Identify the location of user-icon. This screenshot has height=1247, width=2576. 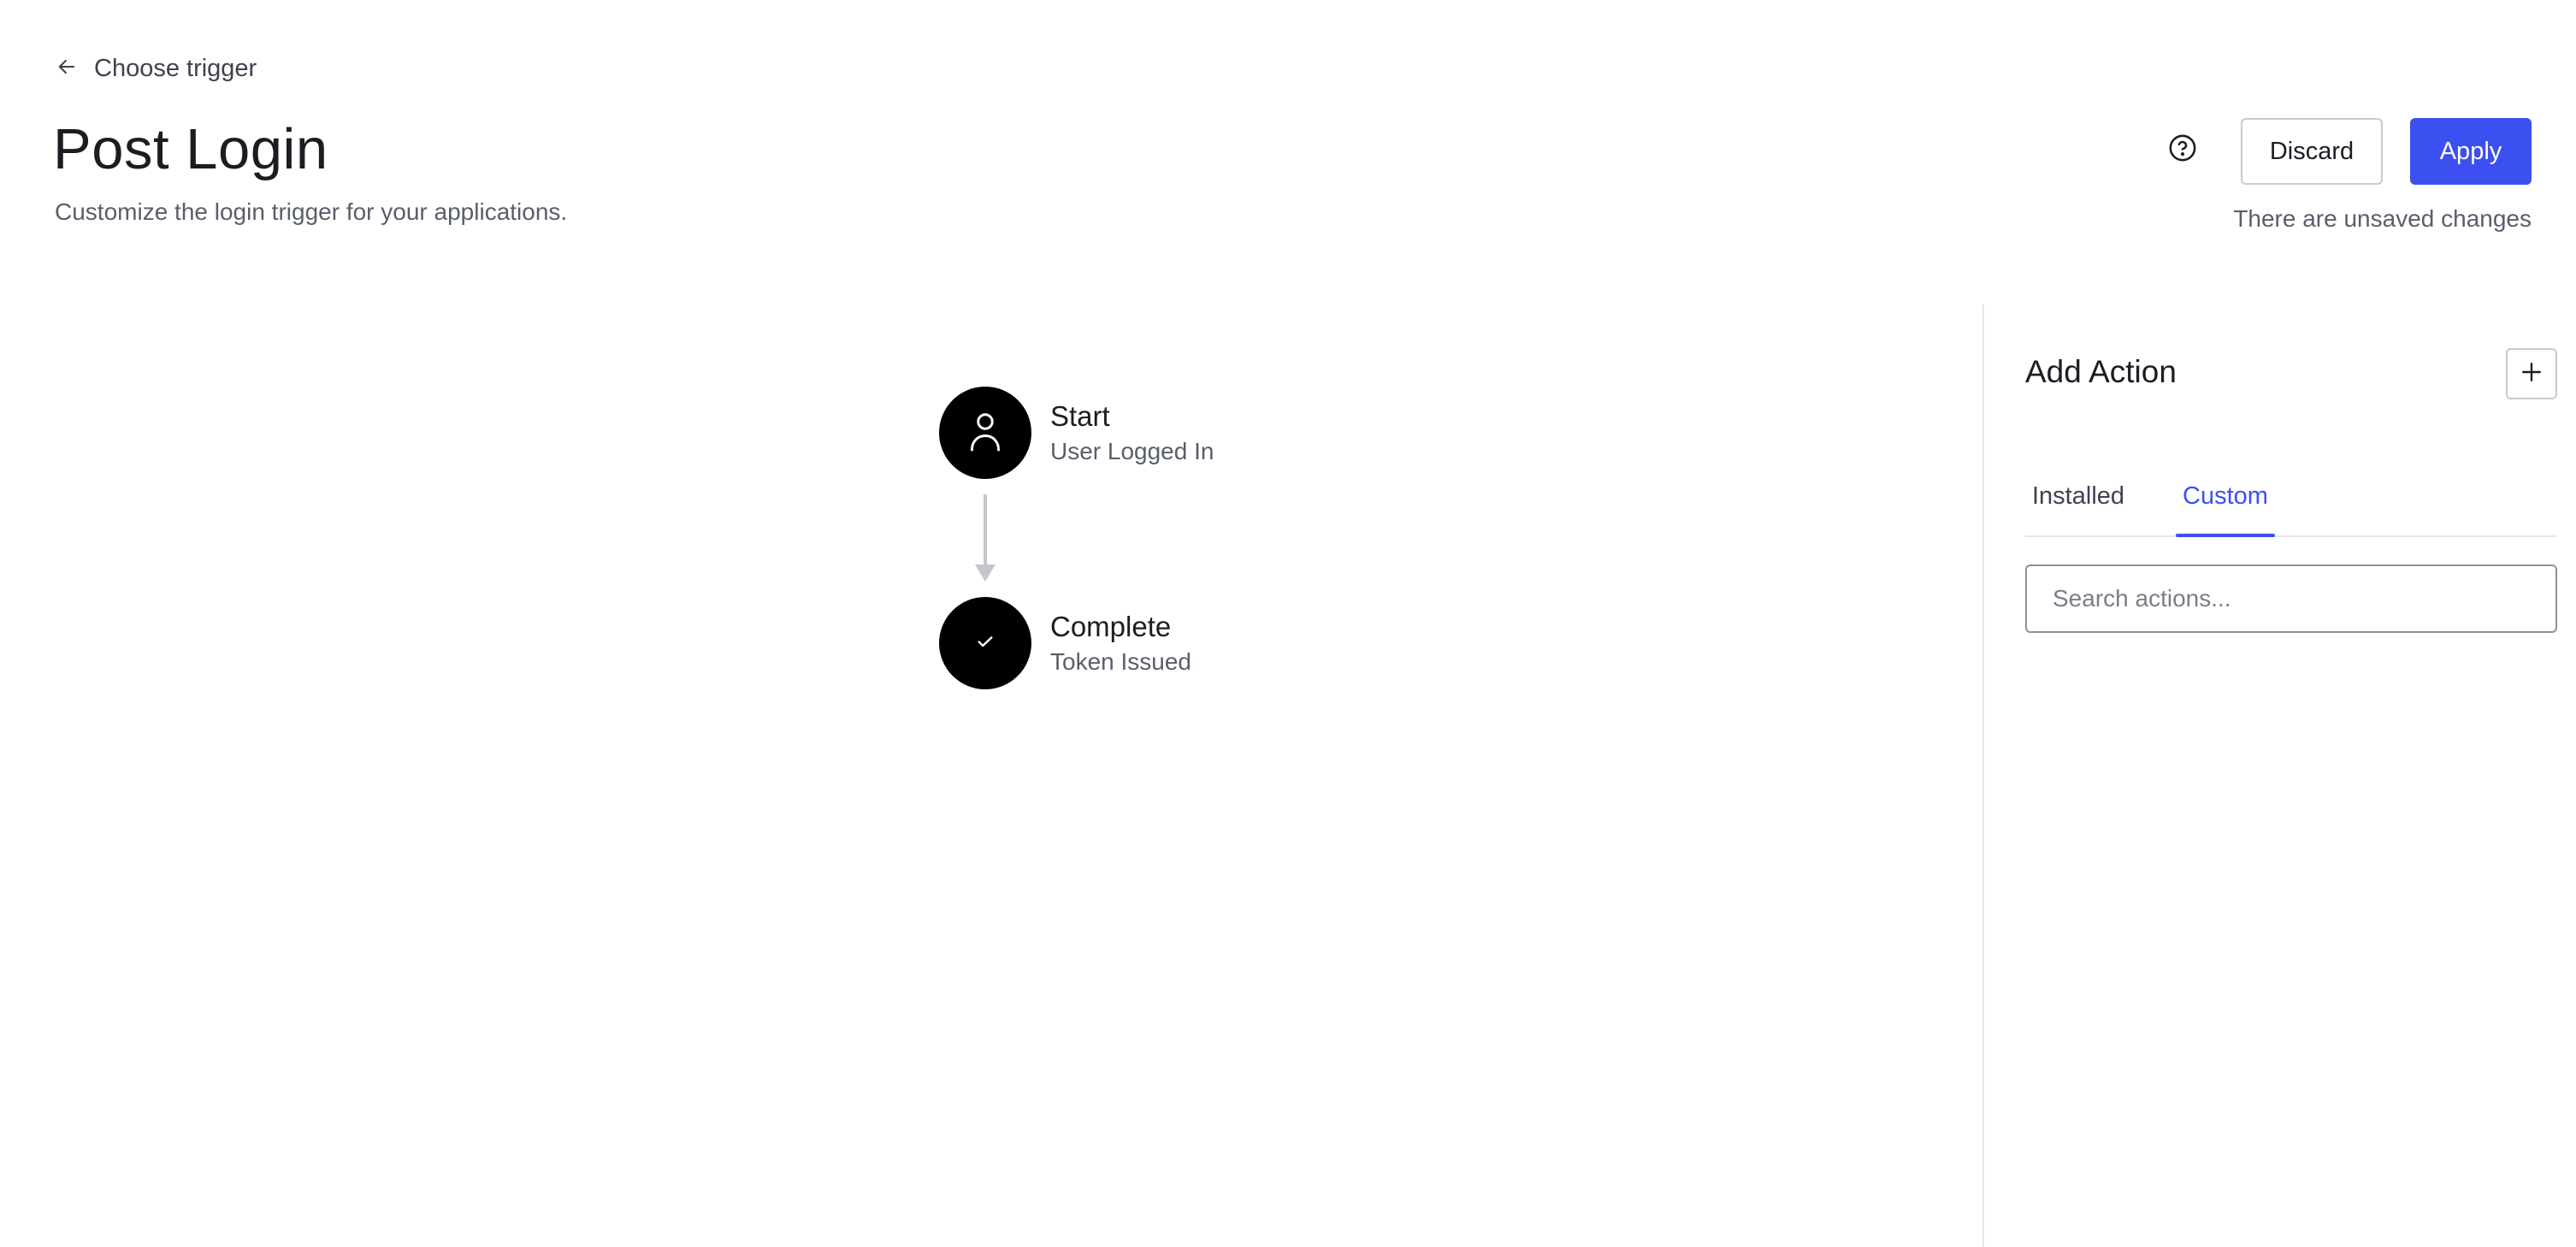
(985, 433).